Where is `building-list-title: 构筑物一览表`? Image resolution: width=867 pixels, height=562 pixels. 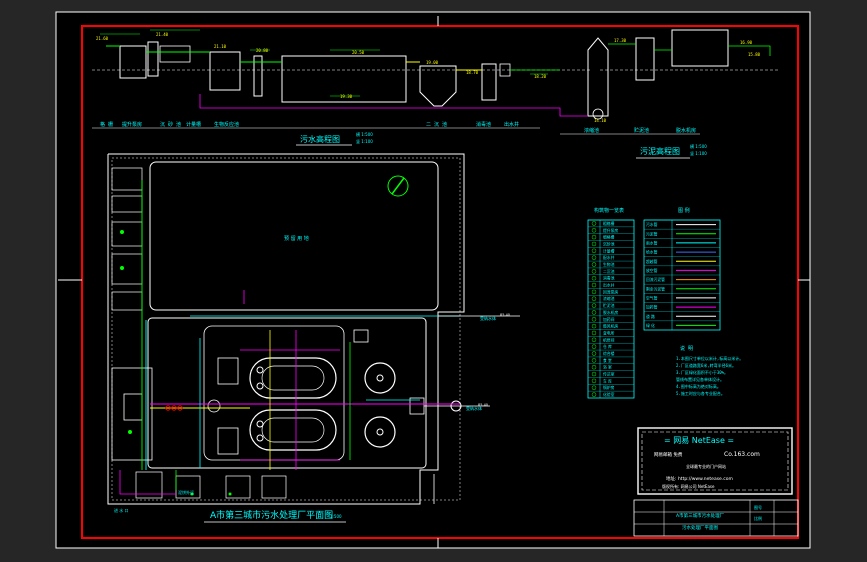
building-list-title: 构筑物一览表 is located at coordinates (609, 210).